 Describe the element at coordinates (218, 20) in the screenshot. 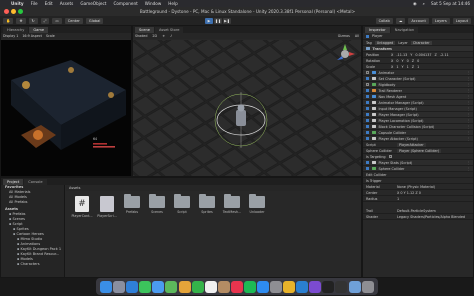

I see `pause-button: ❚❚` at that location.